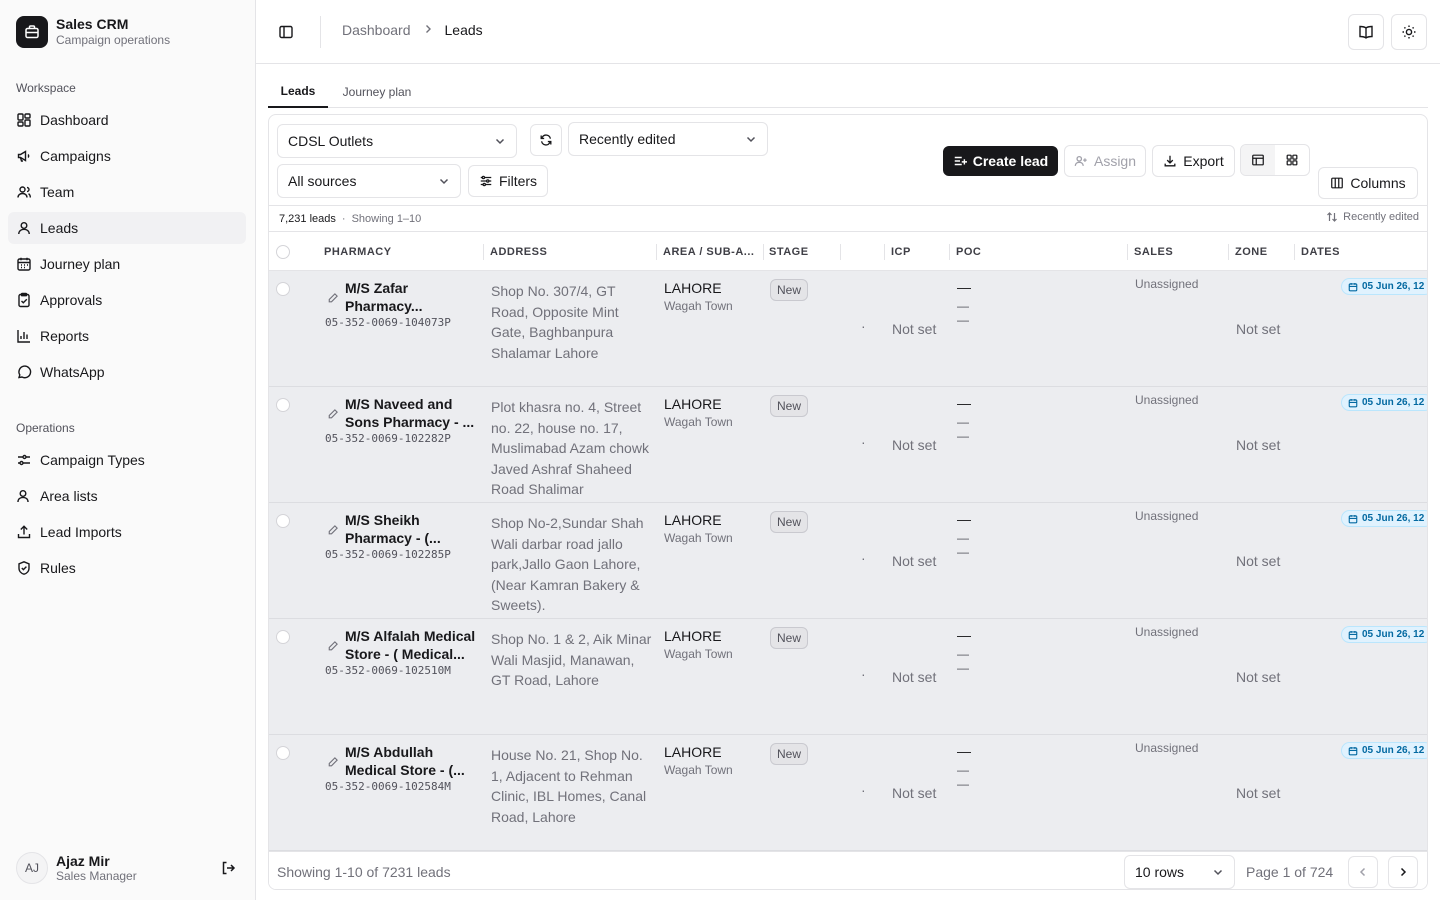 The image size is (1440, 900). What do you see at coordinates (1105, 161) in the screenshot?
I see `assign-button: Assign` at bounding box center [1105, 161].